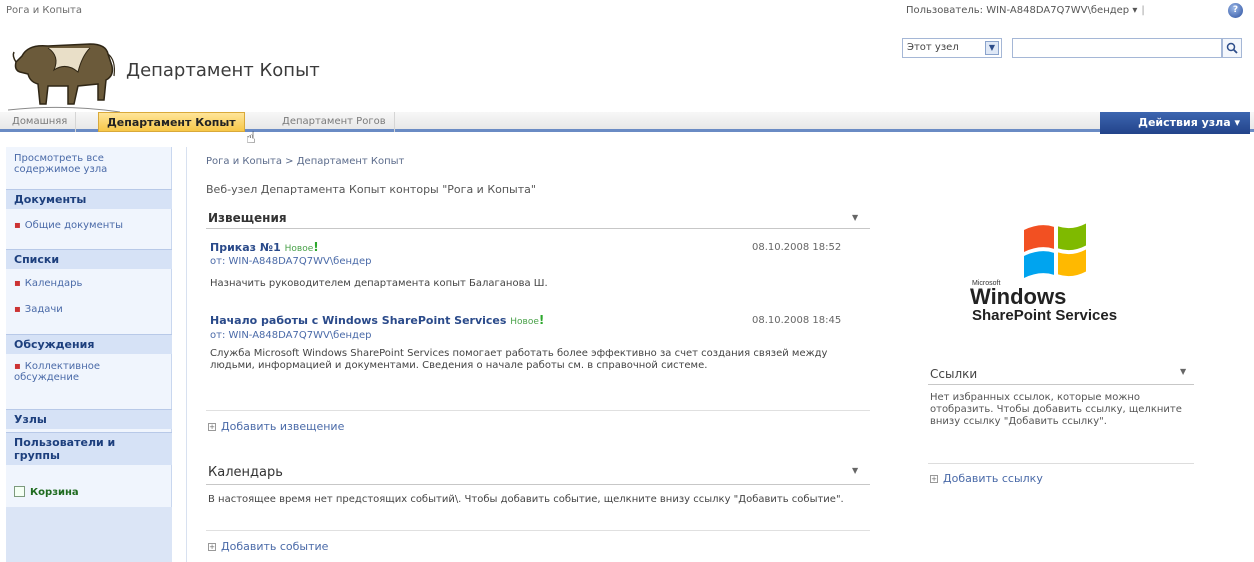  Describe the element at coordinates (251, 137) in the screenshot. I see `hand-cursor-icon: ☝` at that location.